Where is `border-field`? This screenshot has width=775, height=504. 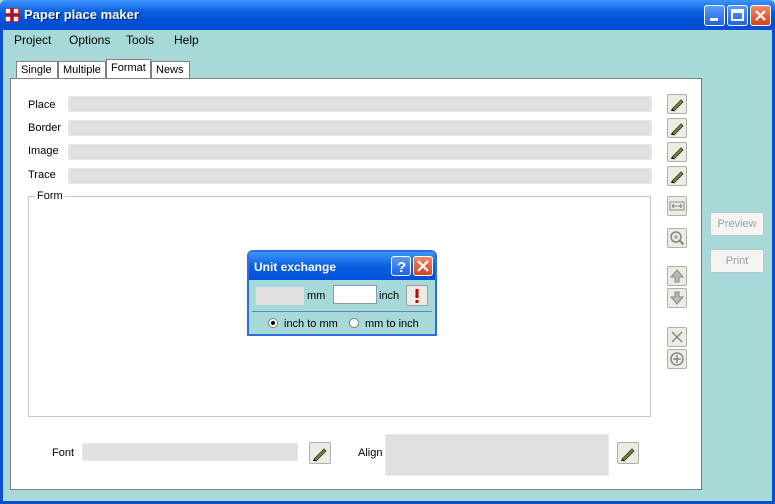 border-field is located at coordinates (360, 128).